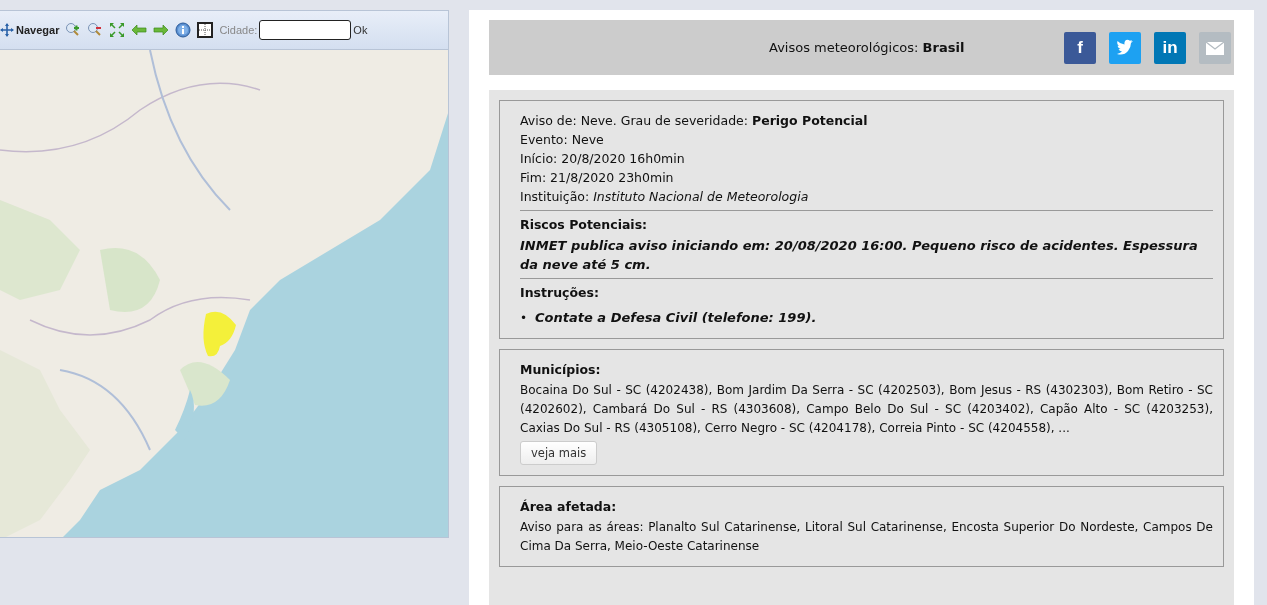 This screenshot has width=1267, height=605. Describe the element at coordinates (694, 121) in the screenshot. I see `alert-detail: Aviso de: Neve. Grau de severidade: Perigo Potencial` at that location.